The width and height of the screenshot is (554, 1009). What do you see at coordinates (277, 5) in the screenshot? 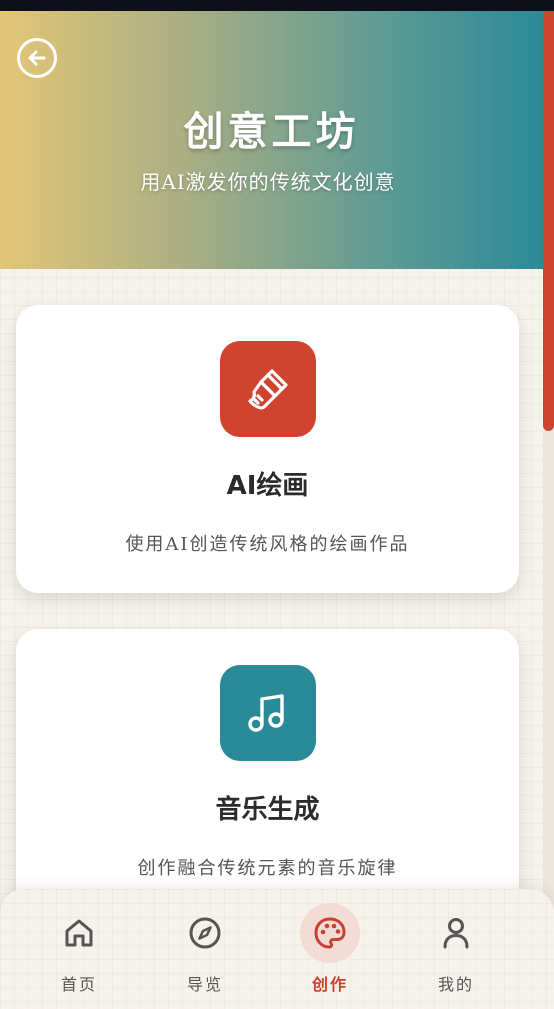
I see `status-bar` at bounding box center [277, 5].